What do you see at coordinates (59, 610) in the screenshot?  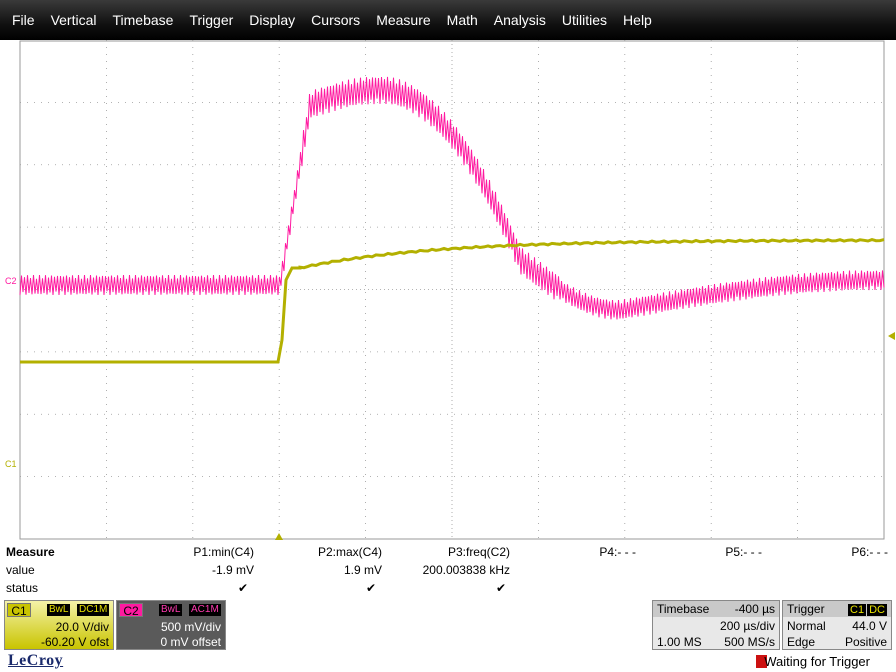 I see `channel-c1-bwl-badge: BwL` at bounding box center [59, 610].